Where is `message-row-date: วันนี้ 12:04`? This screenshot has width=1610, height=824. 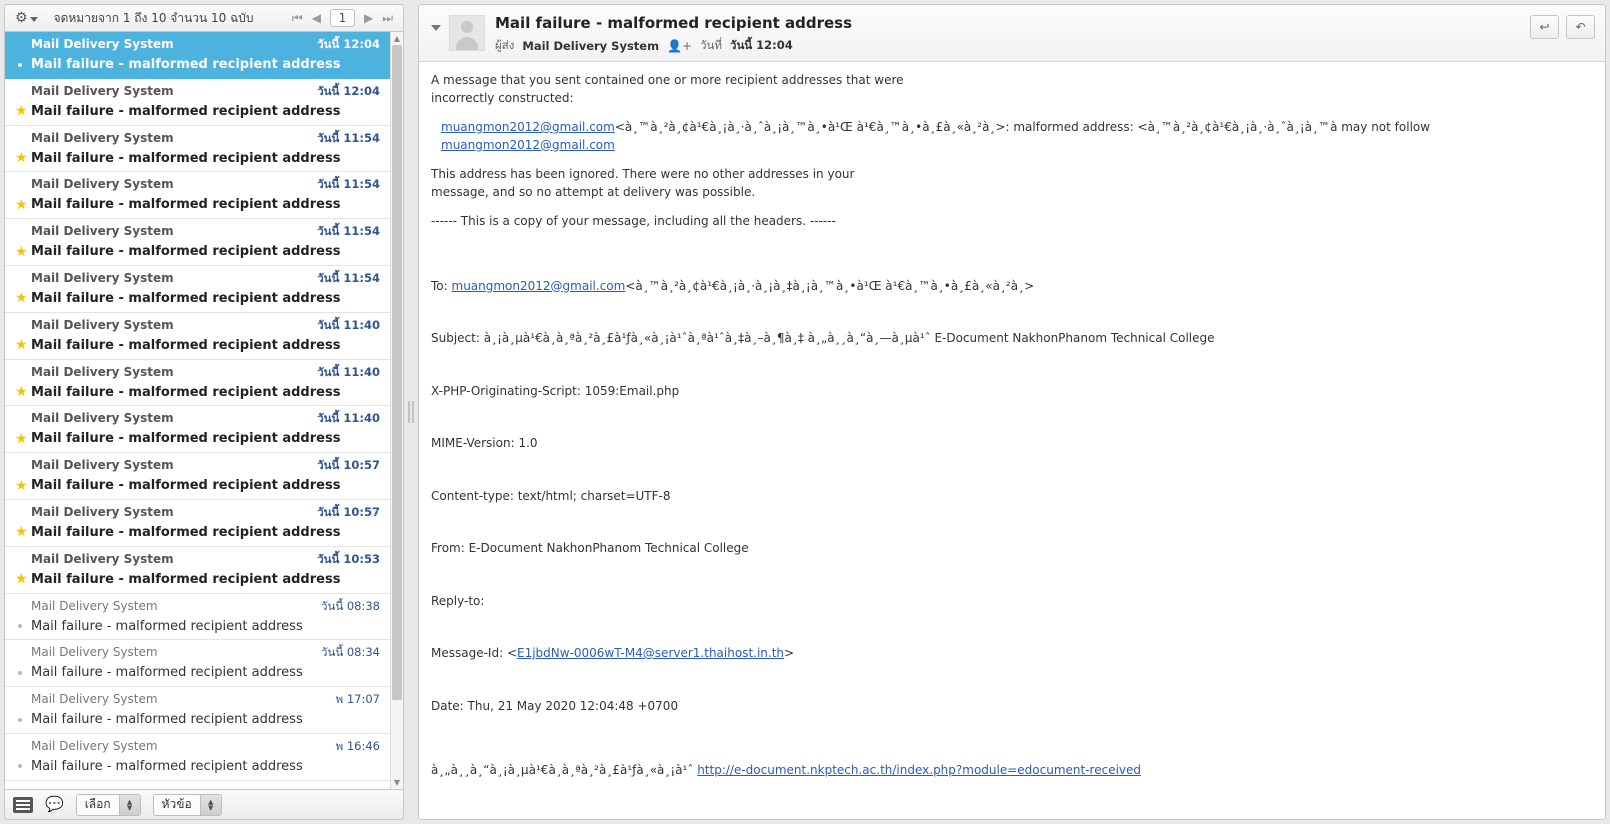 message-row-date: วันนี้ 12:04 is located at coordinates (348, 90).